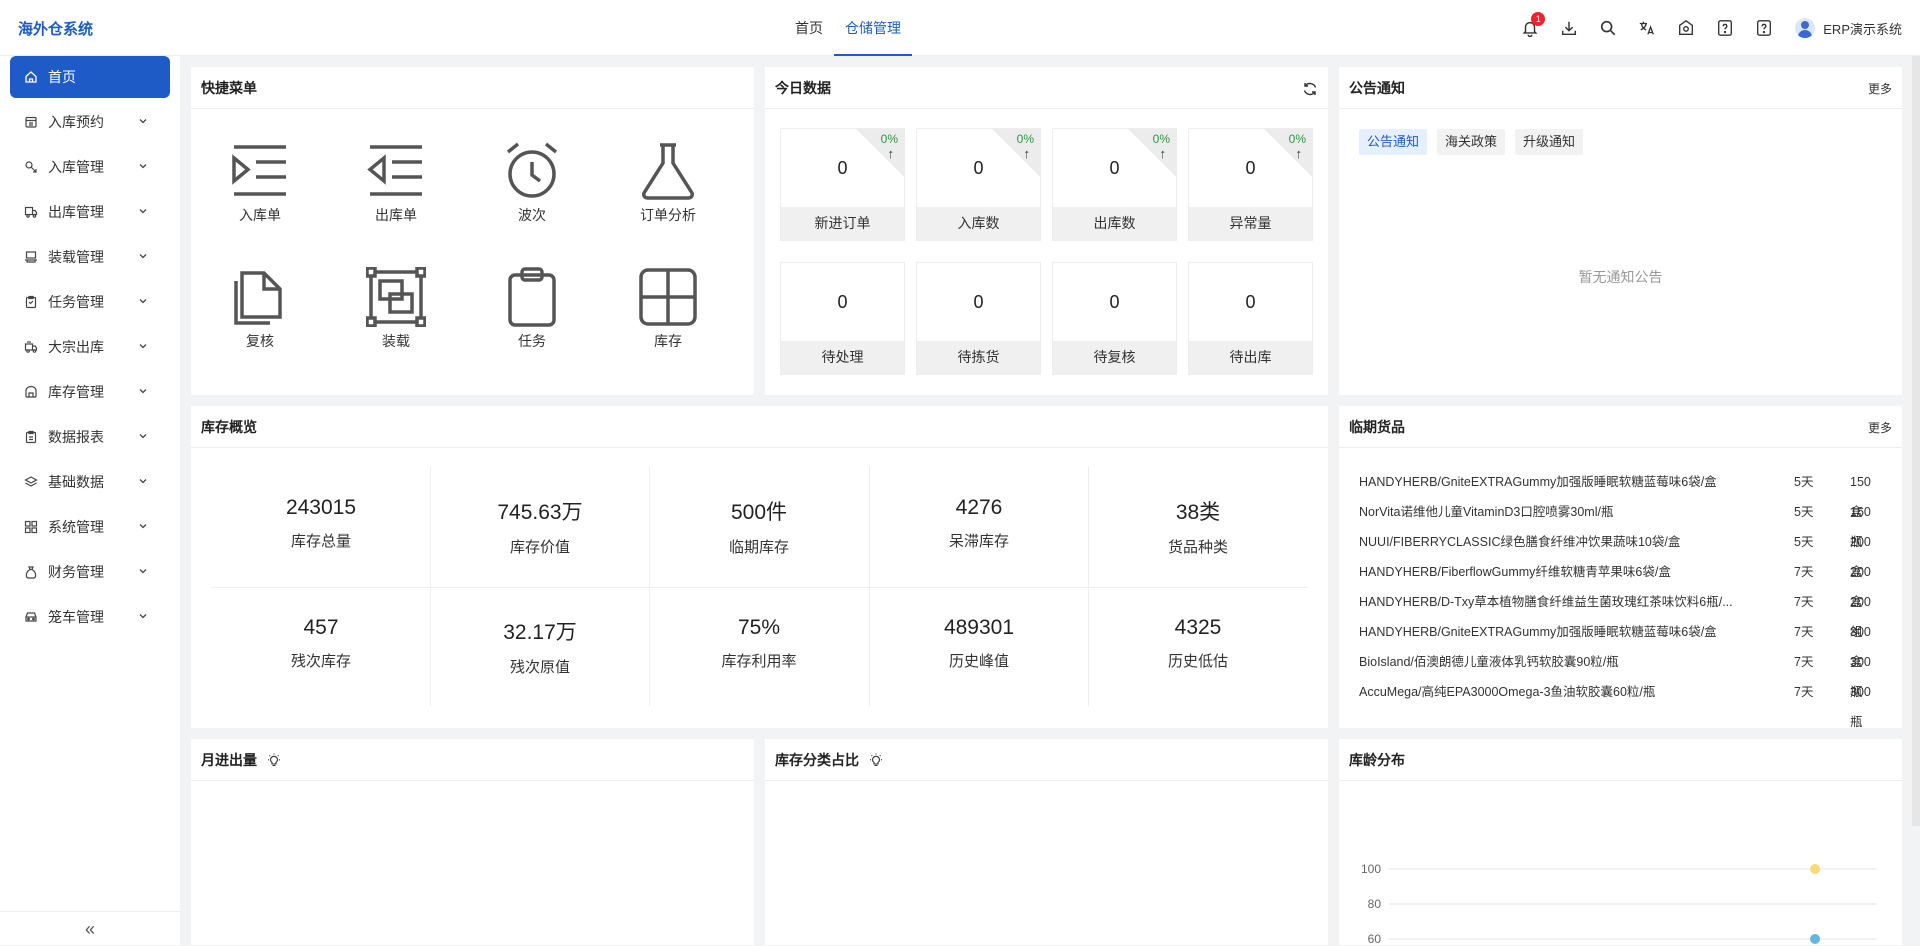  What do you see at coordinates (1377, 88) in the screenshot?
I see `announcements-title: 公告通知` at bounding box center [1377, 88].